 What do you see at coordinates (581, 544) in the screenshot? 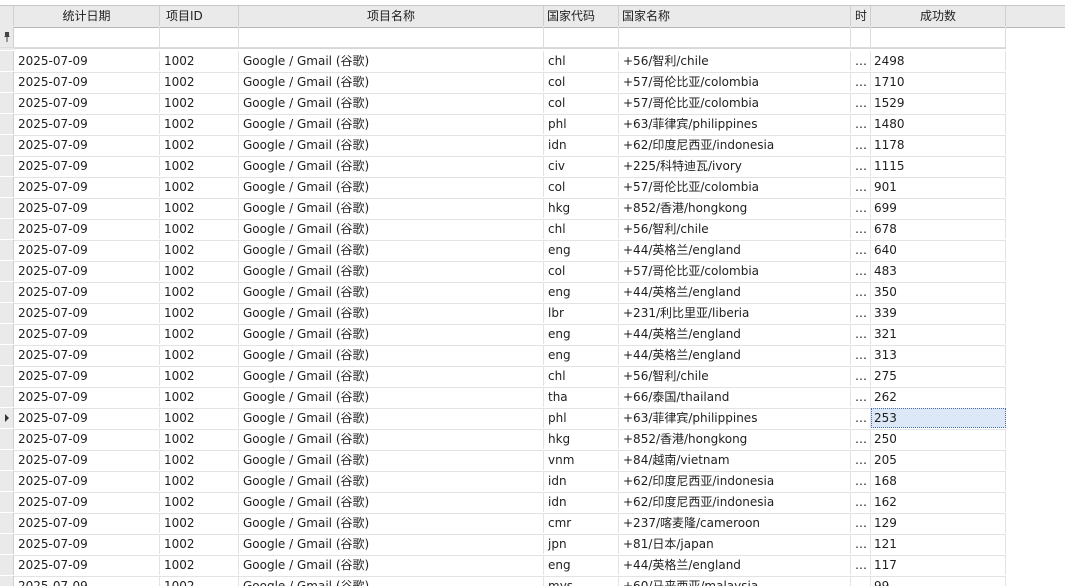
I see `cell-country-code: jpn` at bounding box center [581, 544].